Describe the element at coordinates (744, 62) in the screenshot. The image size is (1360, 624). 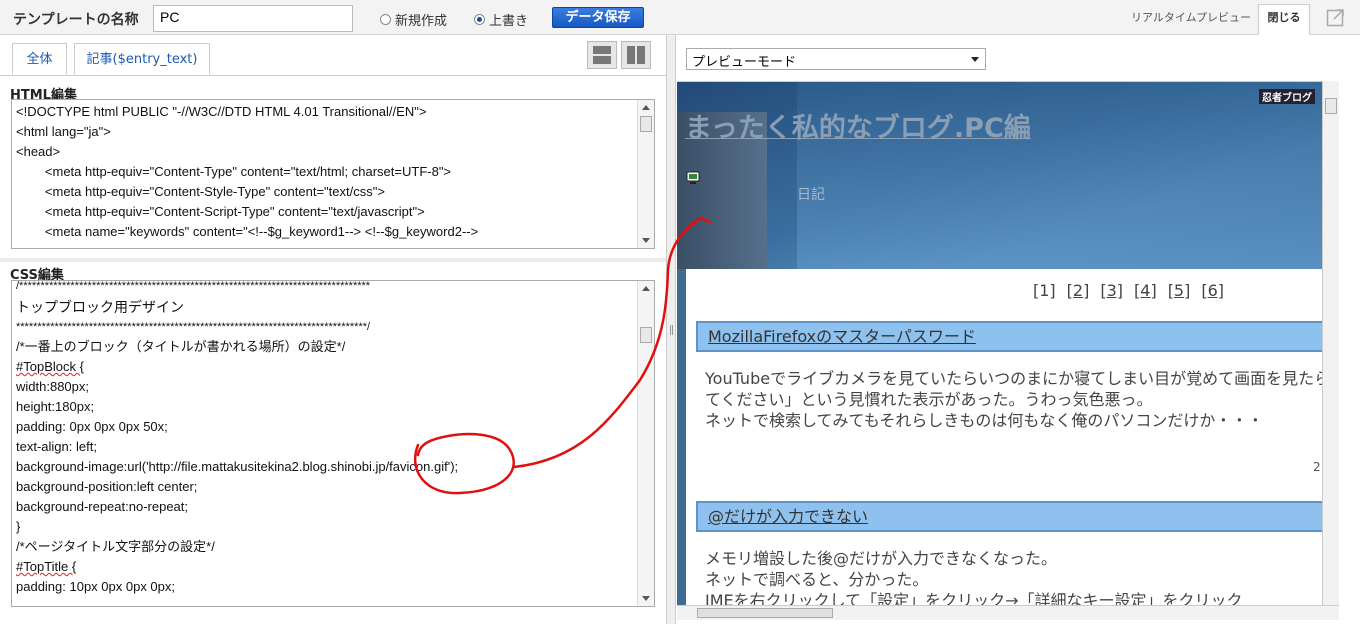
I see `preview-mode-value: プレビューモード` at that location.